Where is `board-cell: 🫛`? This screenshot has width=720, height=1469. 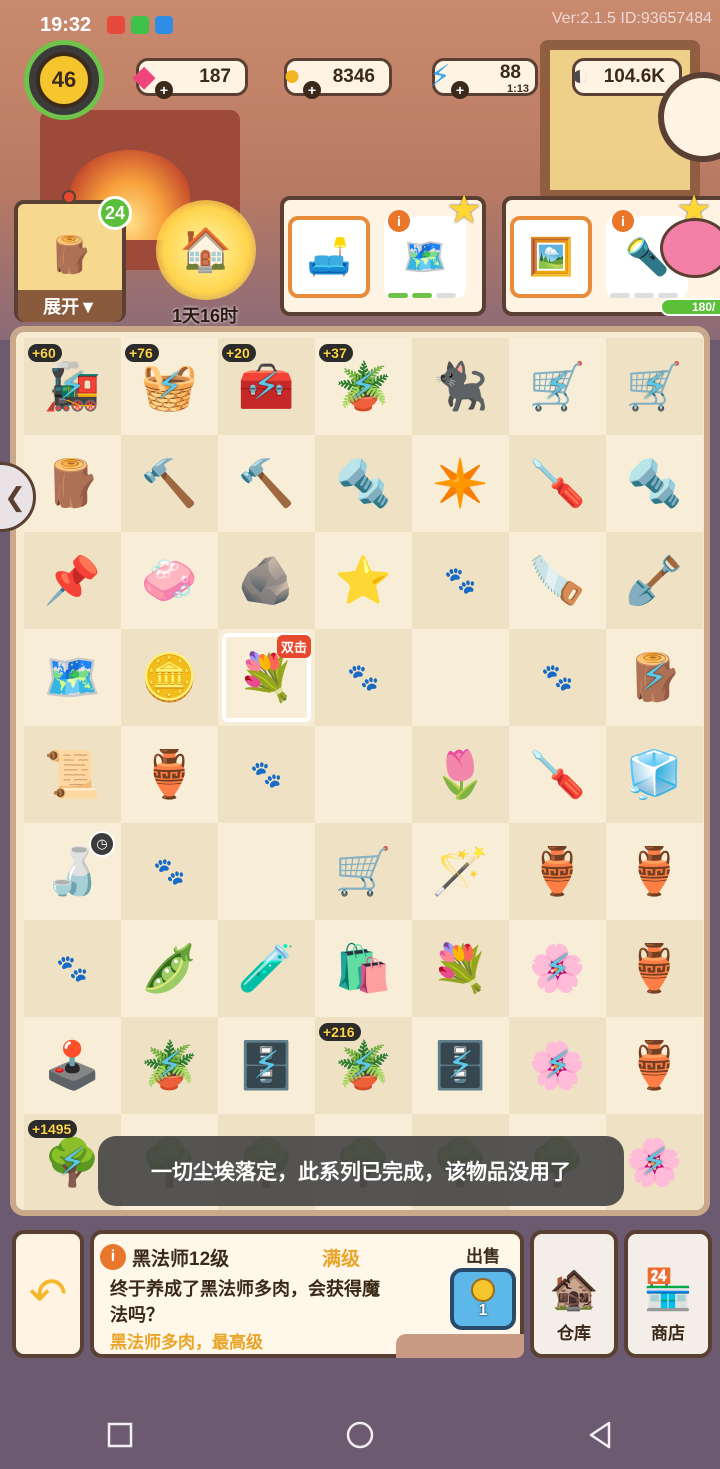
board-cell: 🫛 is located at coordinates (169, 968).